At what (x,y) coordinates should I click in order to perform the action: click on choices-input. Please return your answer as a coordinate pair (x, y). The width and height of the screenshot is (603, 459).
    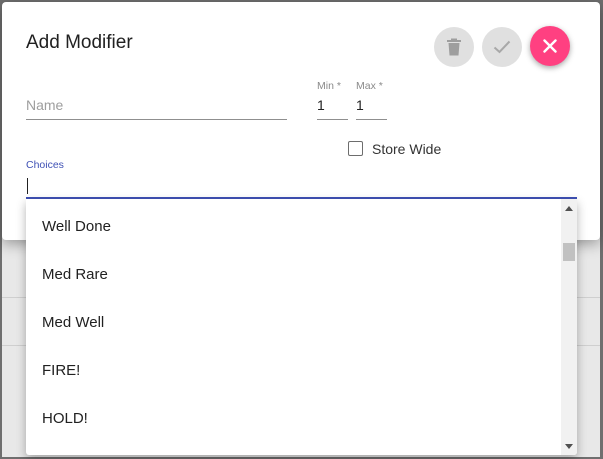
    Looking at the image, I should click on (27, 186).